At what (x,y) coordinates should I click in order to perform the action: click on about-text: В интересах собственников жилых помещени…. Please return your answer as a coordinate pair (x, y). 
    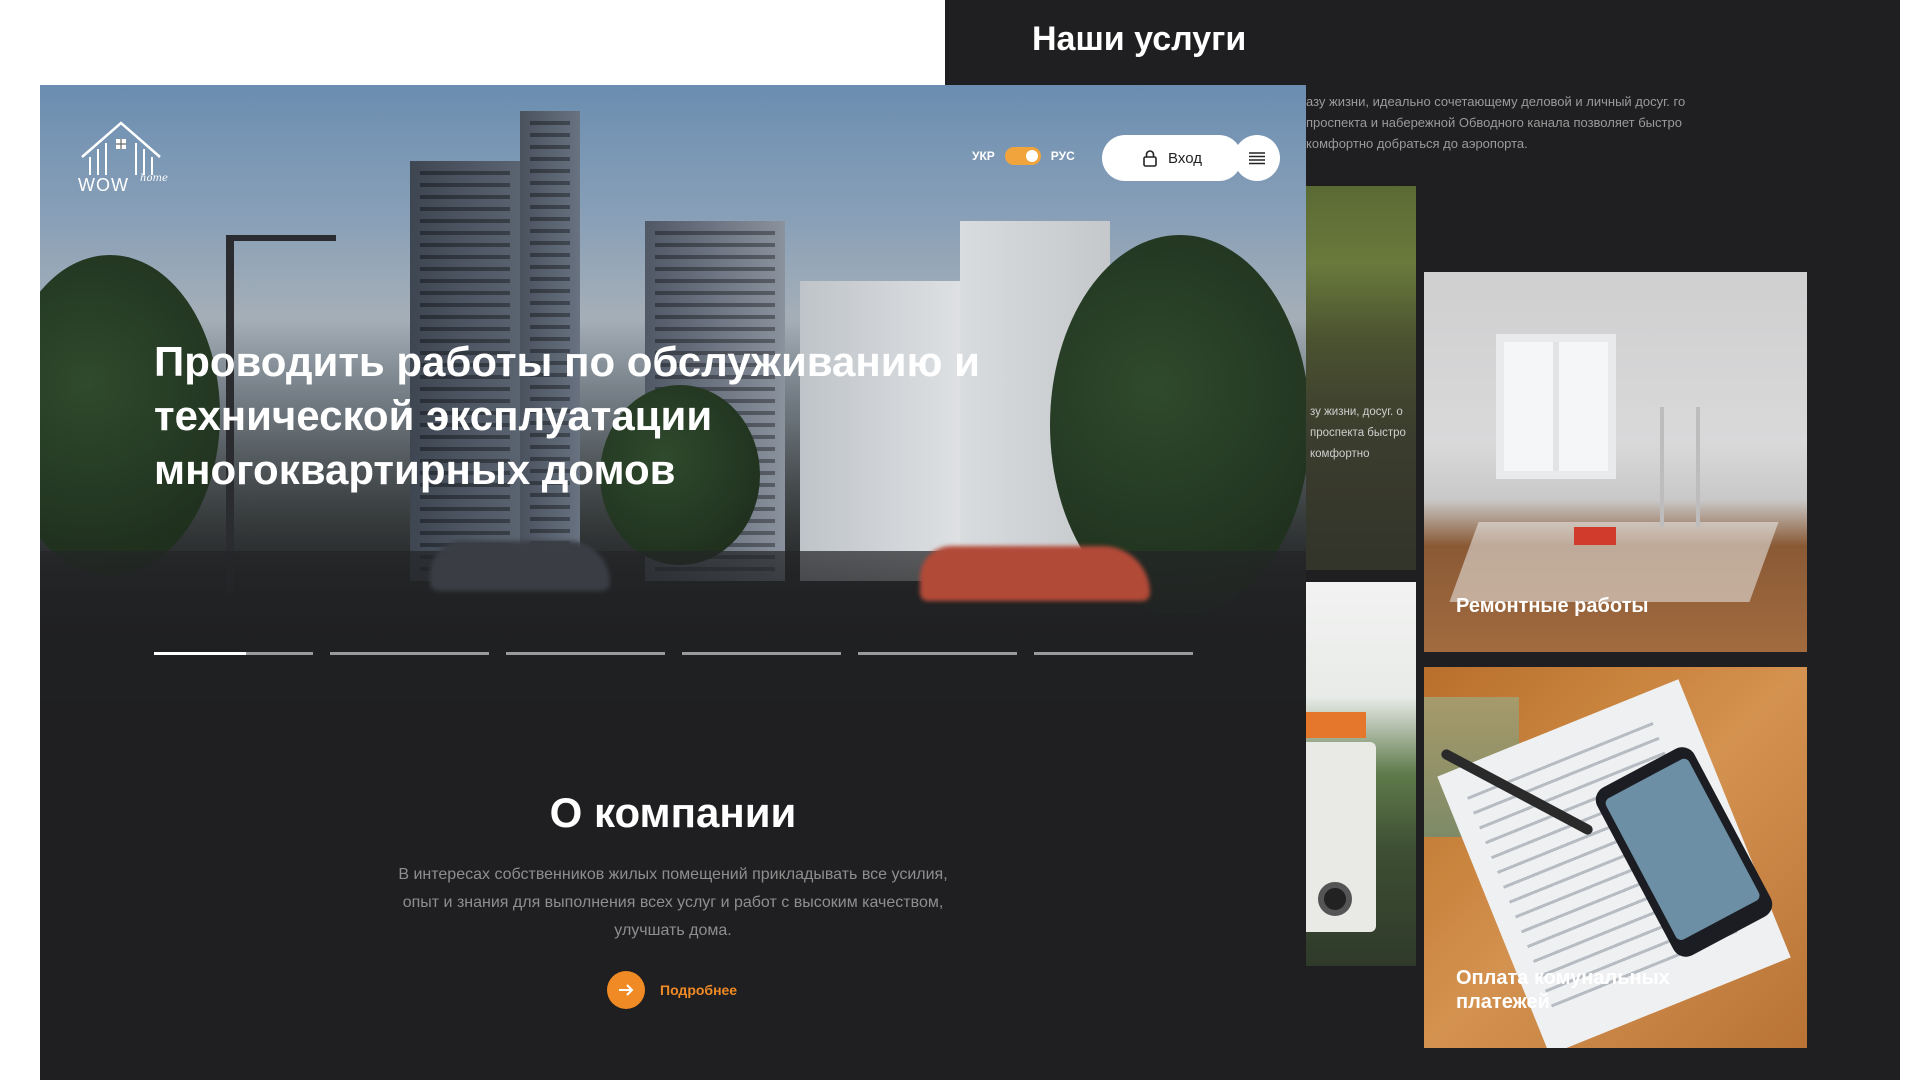
    Looking at the image, I should click on (673, 902).